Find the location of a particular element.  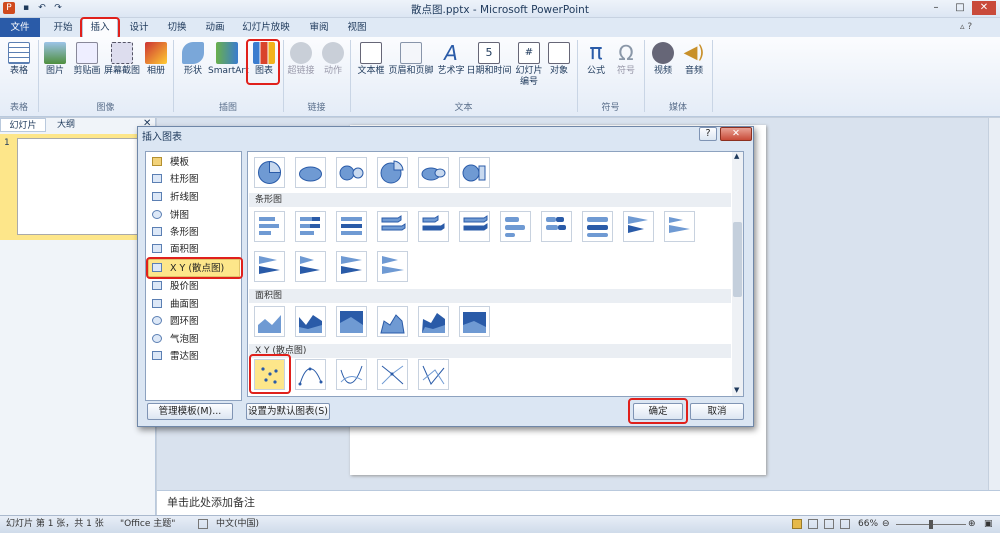

zoom-slider-thumb is located at coordinates (931, 524).